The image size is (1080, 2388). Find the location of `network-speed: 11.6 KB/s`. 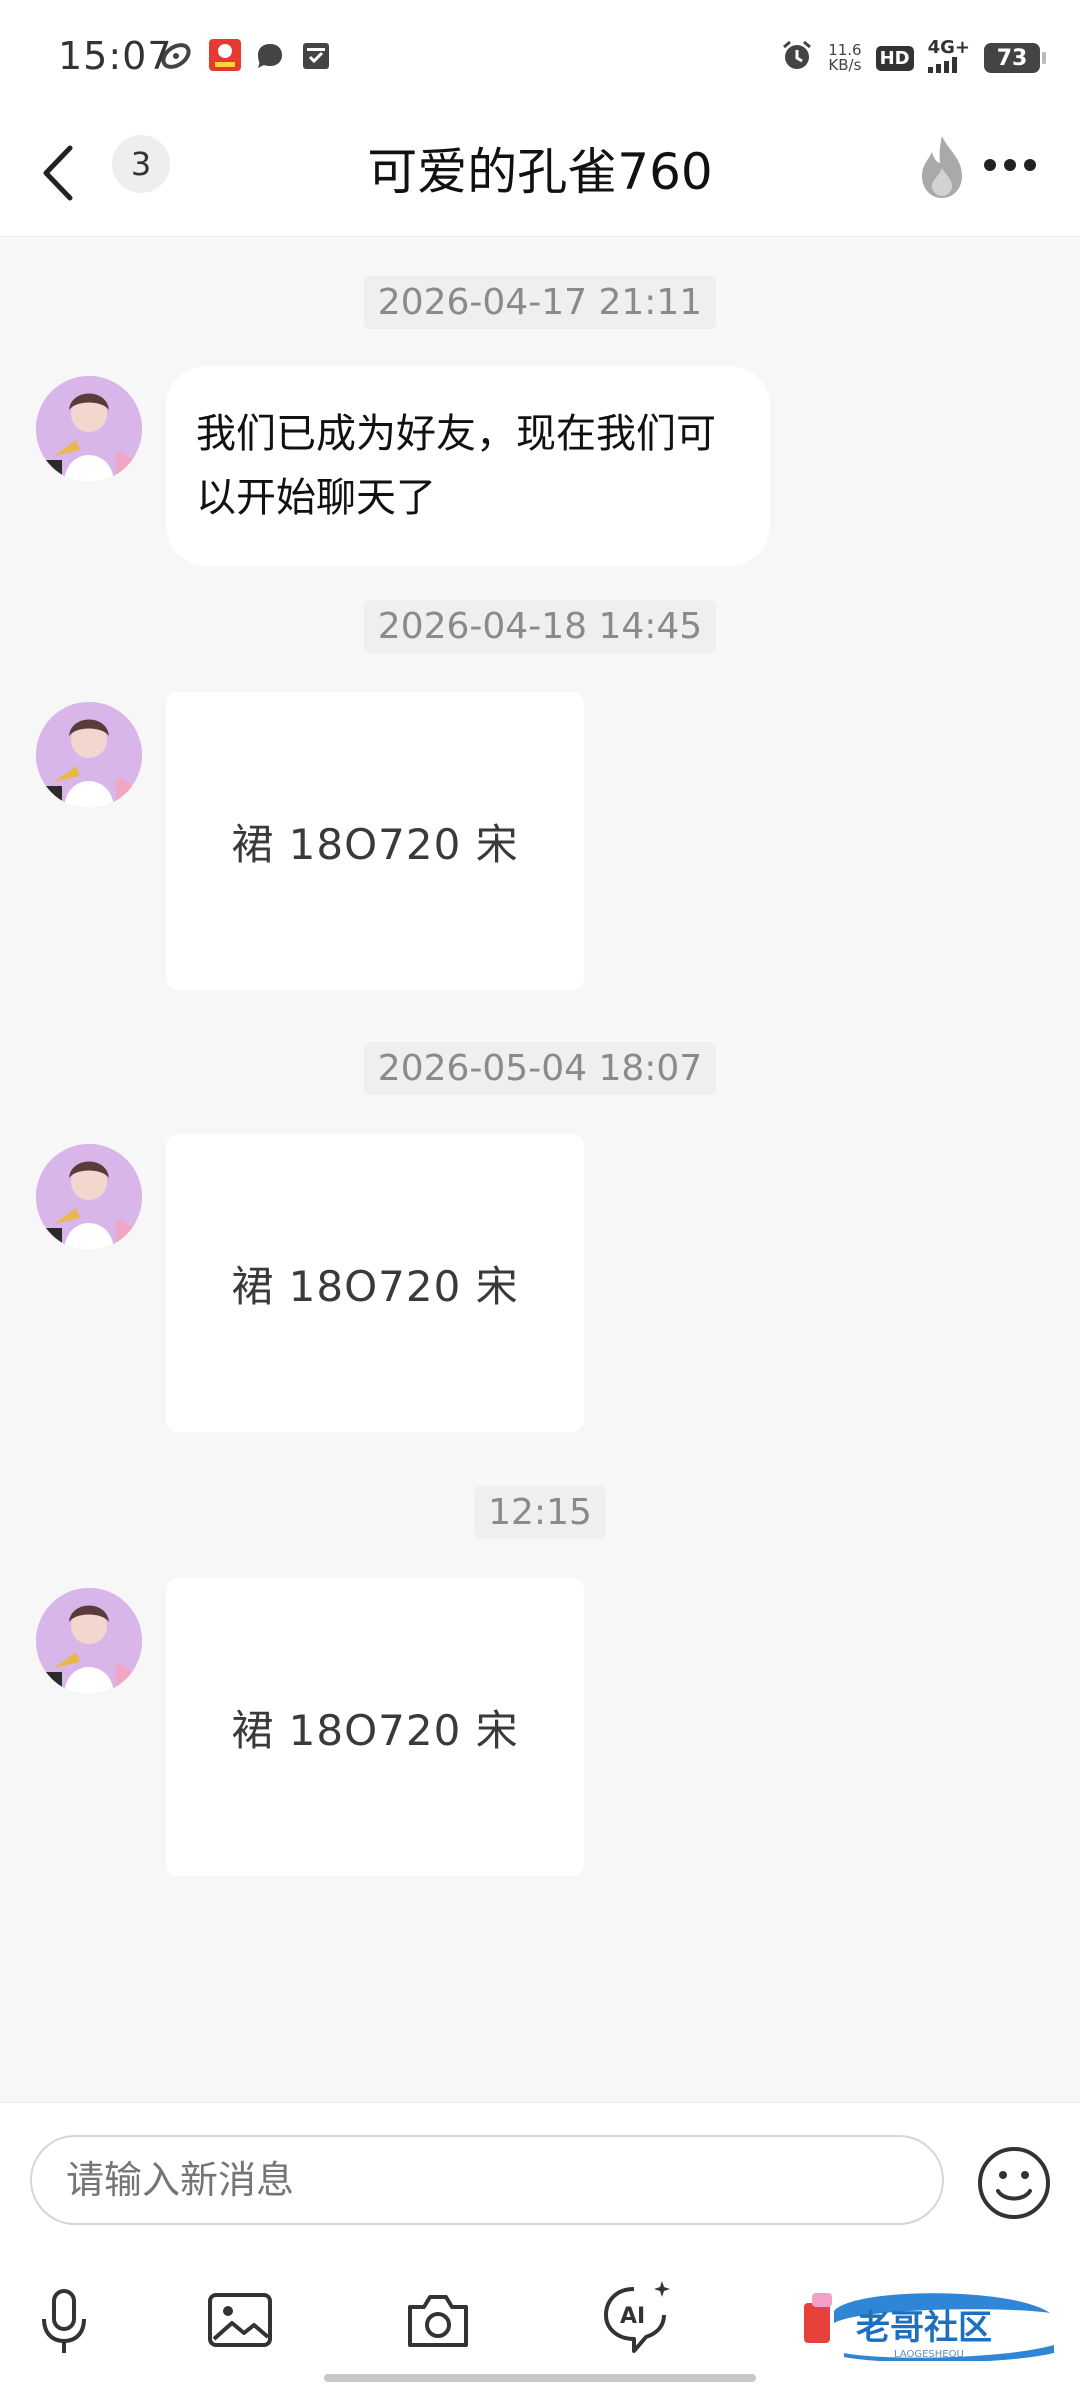

network-speed: 11.6 KB/s is located at coordinates (844, 58).